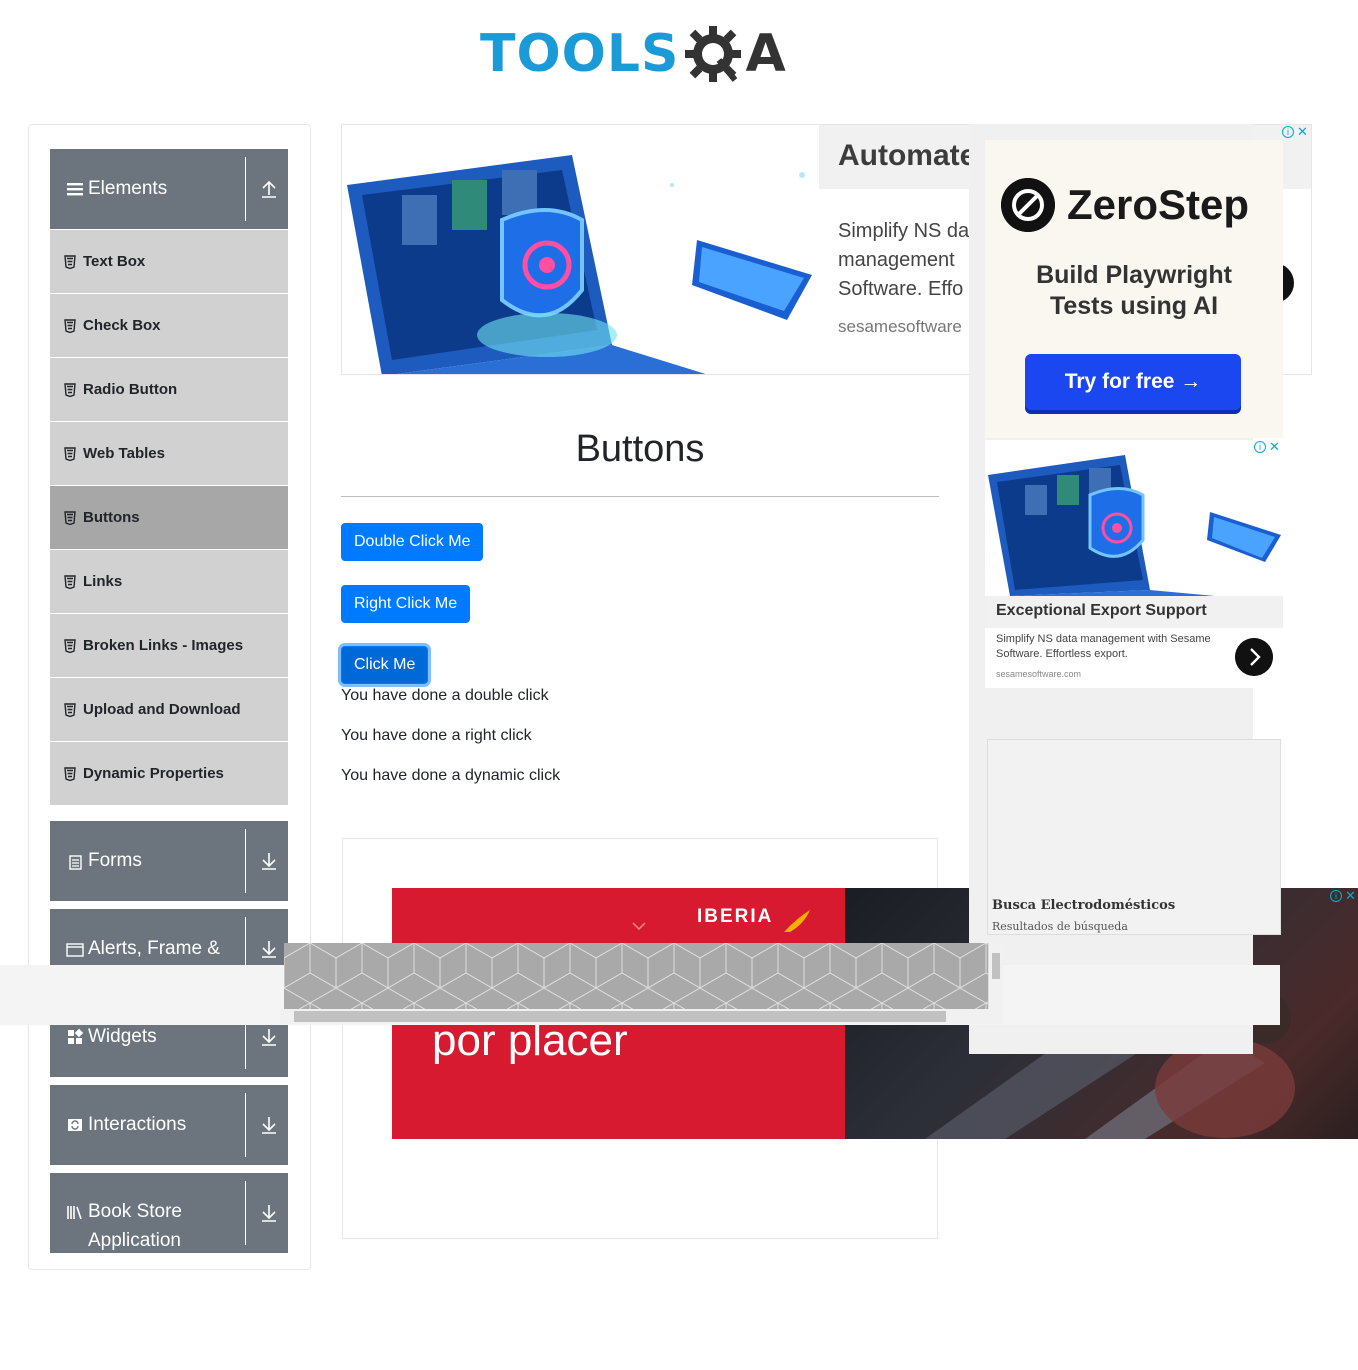  I want to click on subtitle-line: Build Playwright, so click(1134, 275).